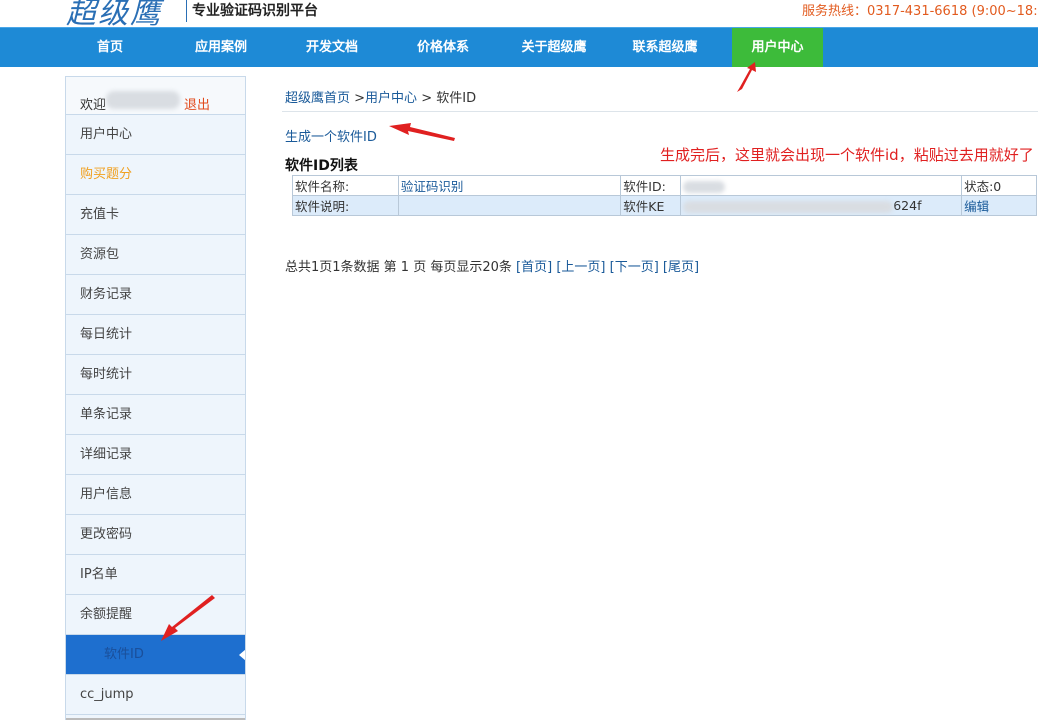  Describe the element at coordinates (777, 47) in the screenshot. I see `nav-user-center: 用户中心` at that location.